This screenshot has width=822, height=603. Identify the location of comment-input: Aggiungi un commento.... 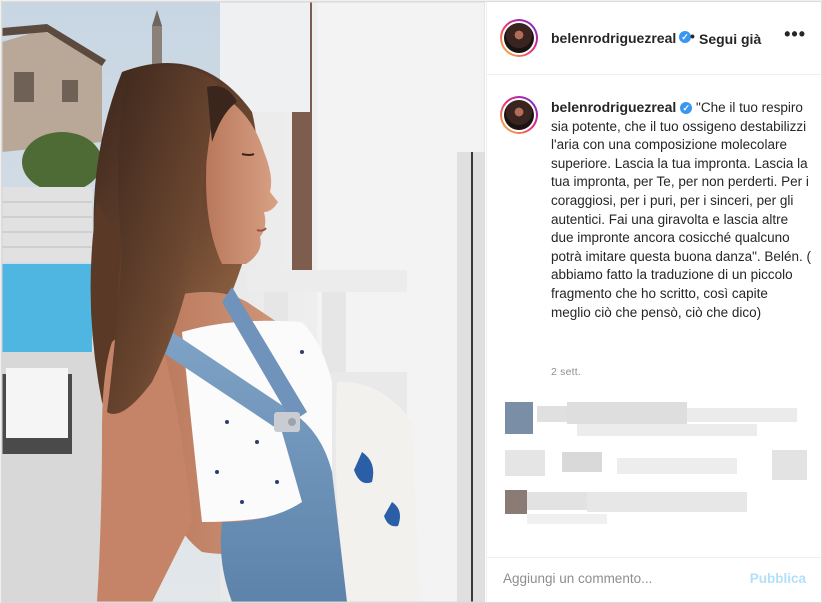
(577, 578).